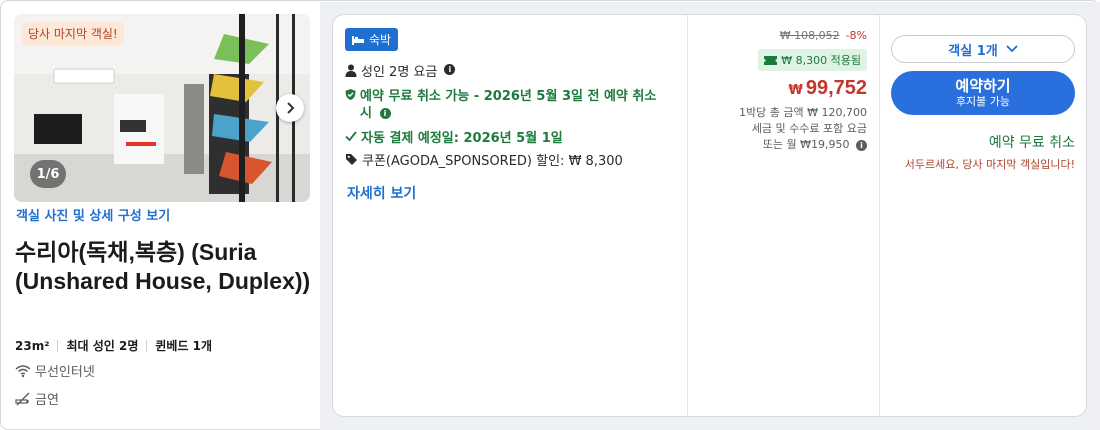 This screenshot has height=430, width=1100. What do you see at coordinates (32, 345) in the screenshot?
I see `room-size: 23m²` at bounding box center [32, 345].